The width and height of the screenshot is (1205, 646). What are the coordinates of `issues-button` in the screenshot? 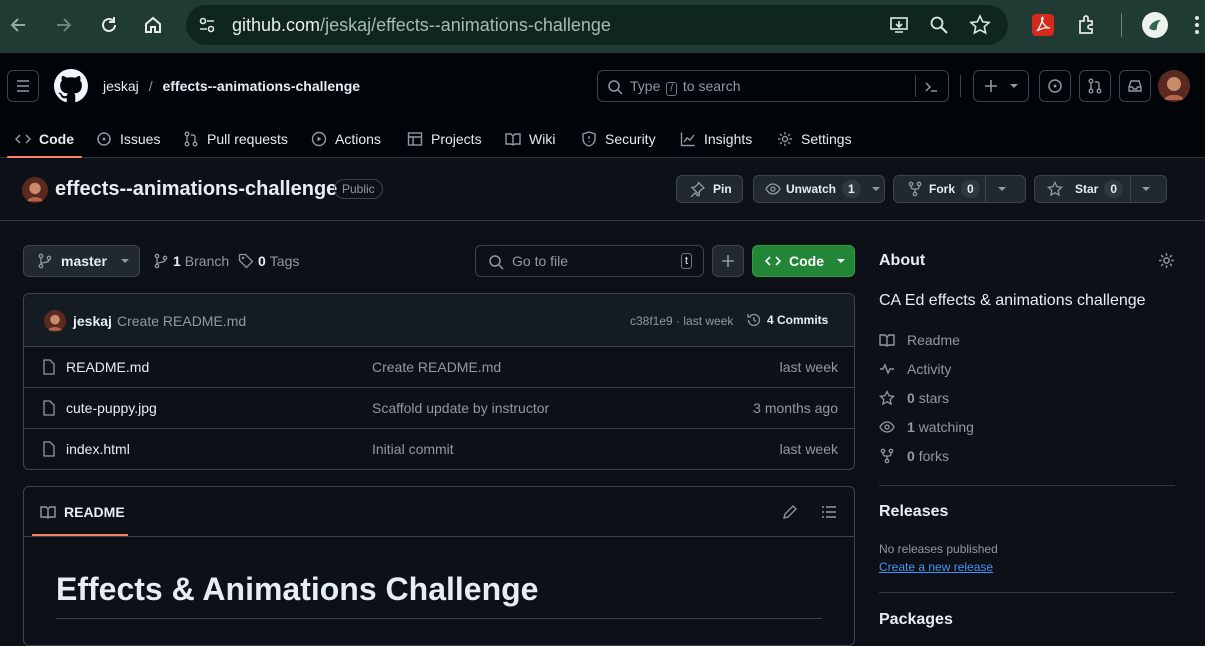 It's located at (1055, 86).